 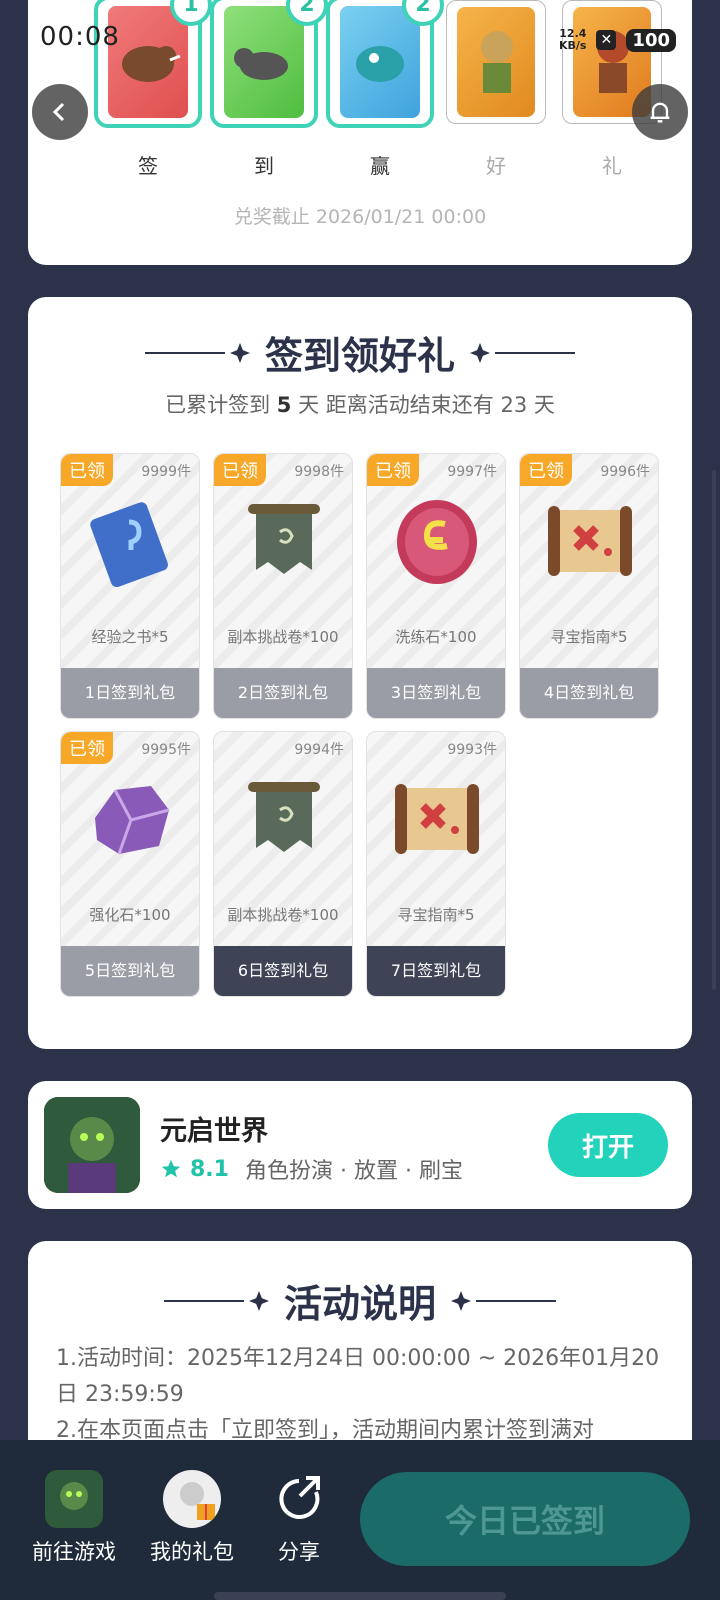 I want to click on gift-card-day-6: 9994件副本挑战卷*100 6日签到礼包, so click(x=283, y=864).